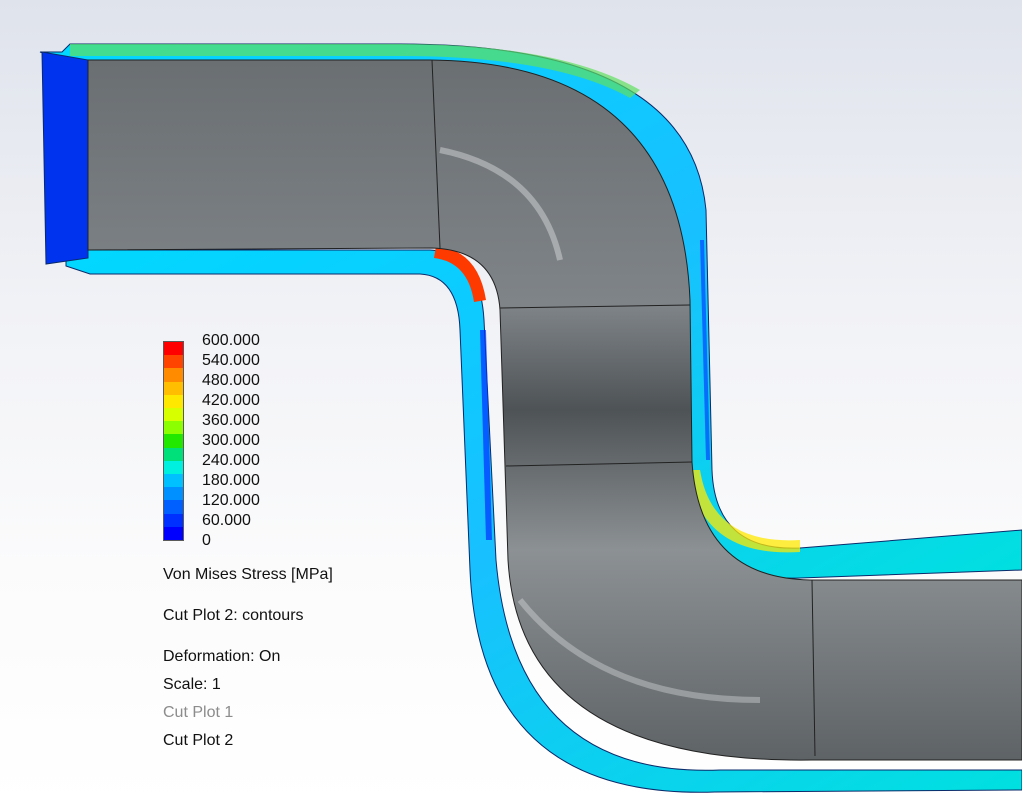  I want to click on colorbar-tick-label: 300.000, so click(231, 440).